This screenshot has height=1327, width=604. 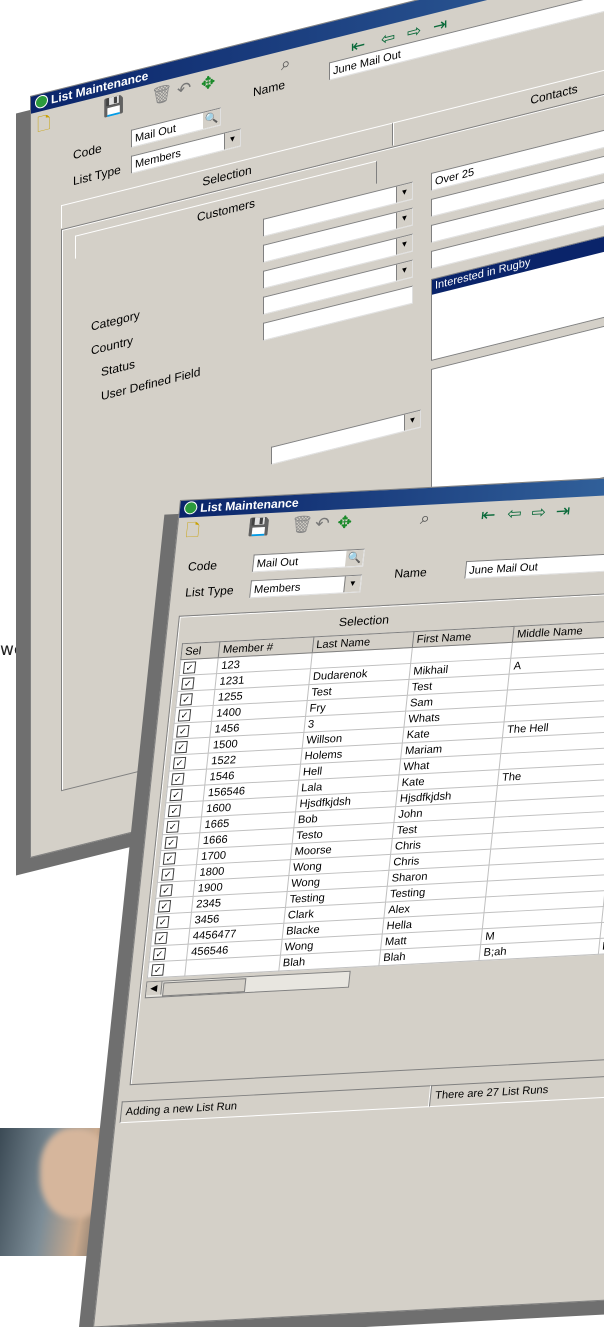 I want to click on code-field: Mail Out 🔍, so click(x=308, y=560).